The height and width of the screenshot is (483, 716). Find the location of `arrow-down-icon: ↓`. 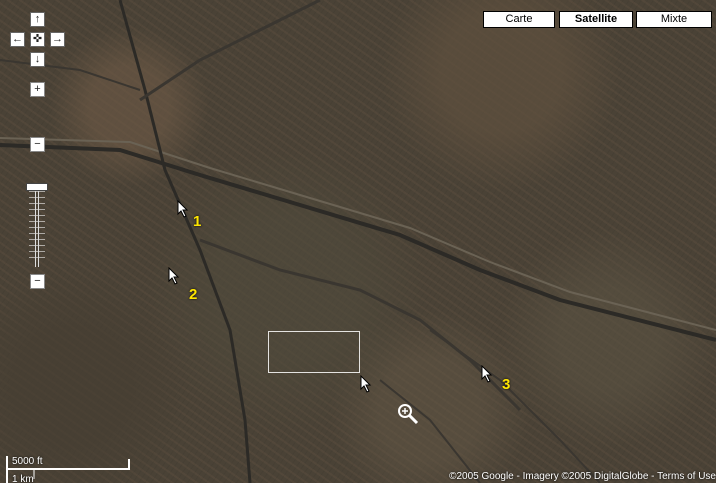

arrow-down-icon: ↓ is located at coordinates (37, 59).